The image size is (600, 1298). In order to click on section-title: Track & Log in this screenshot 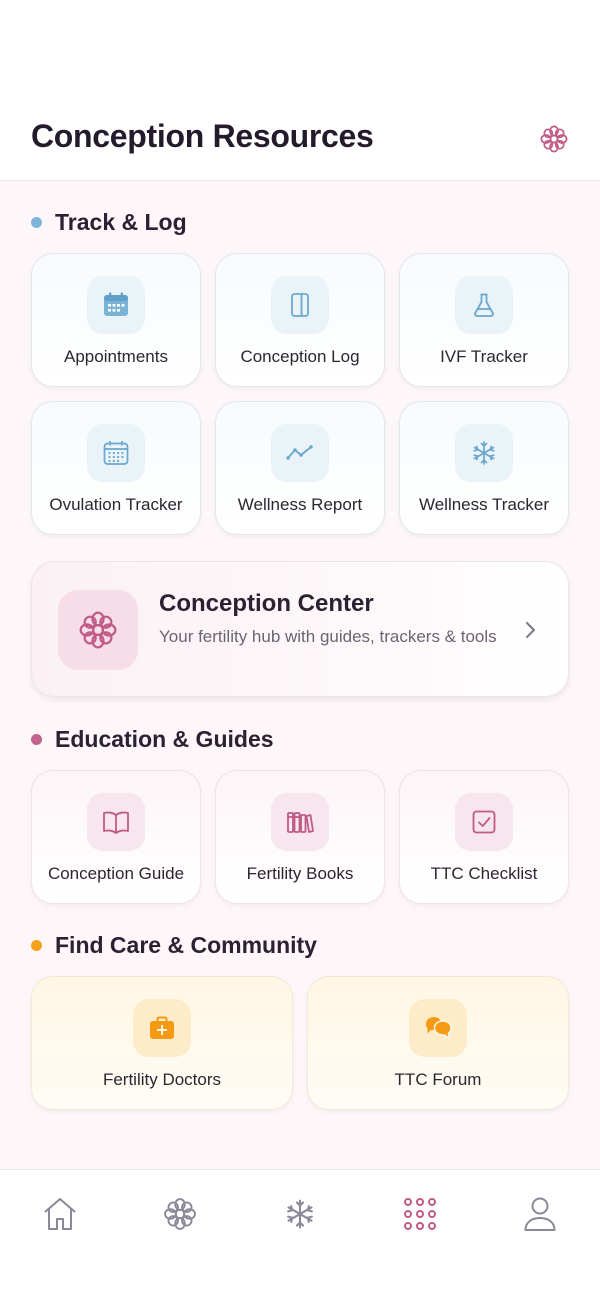, I will do `click(121, 221)`.